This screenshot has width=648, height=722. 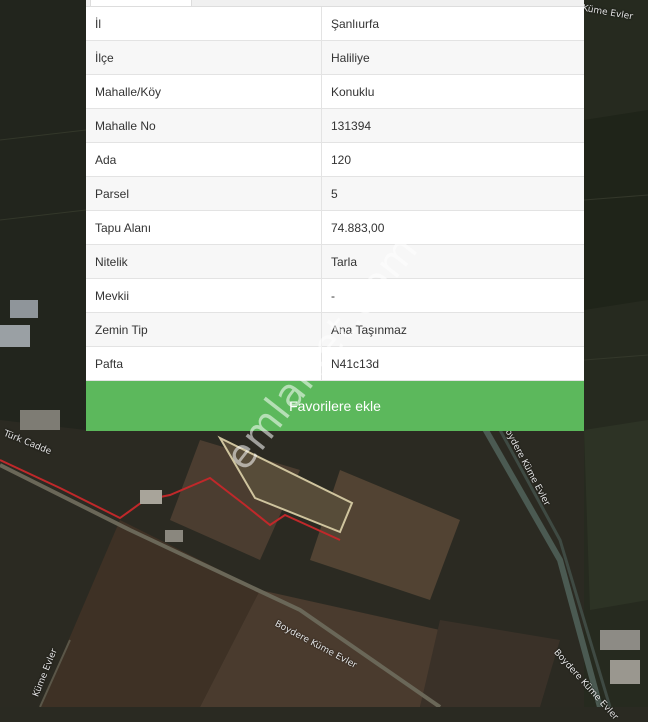 I want to click on field-value: N41c13d, so click(x=452, y=363).